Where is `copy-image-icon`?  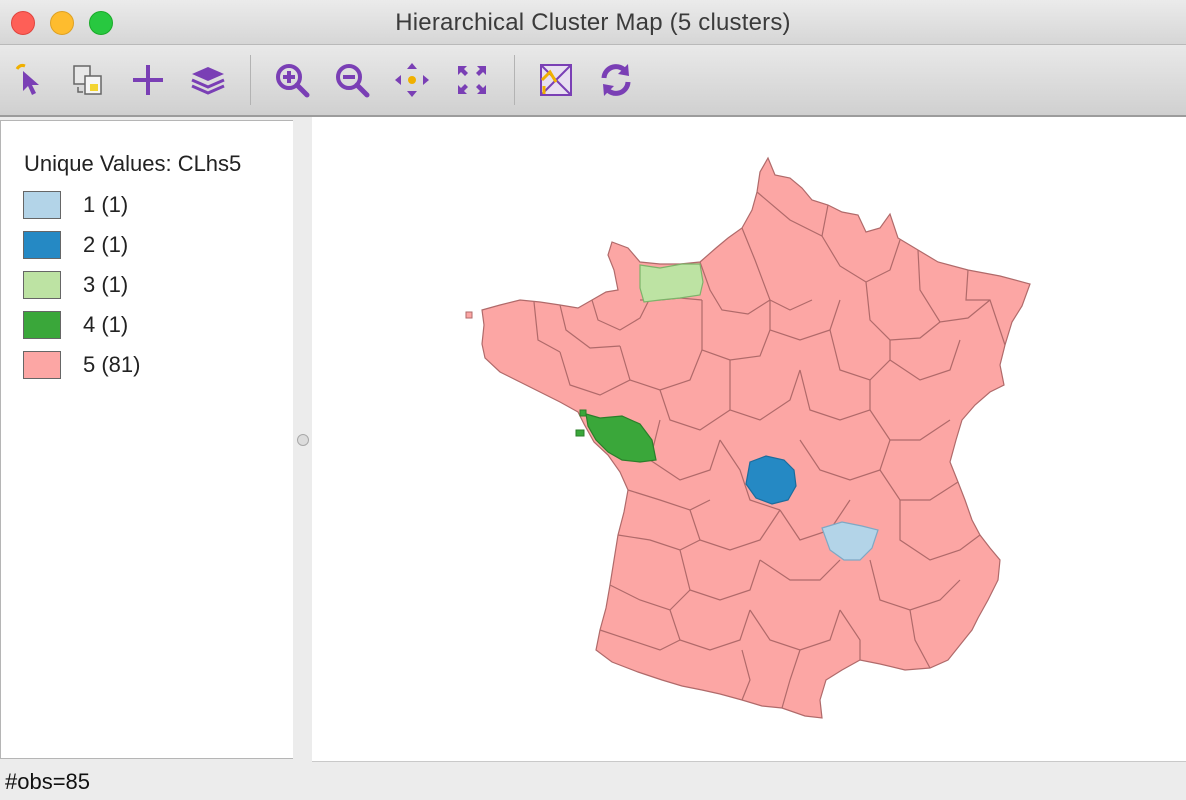 copy-image-icon is located at coordinates (87, 80).